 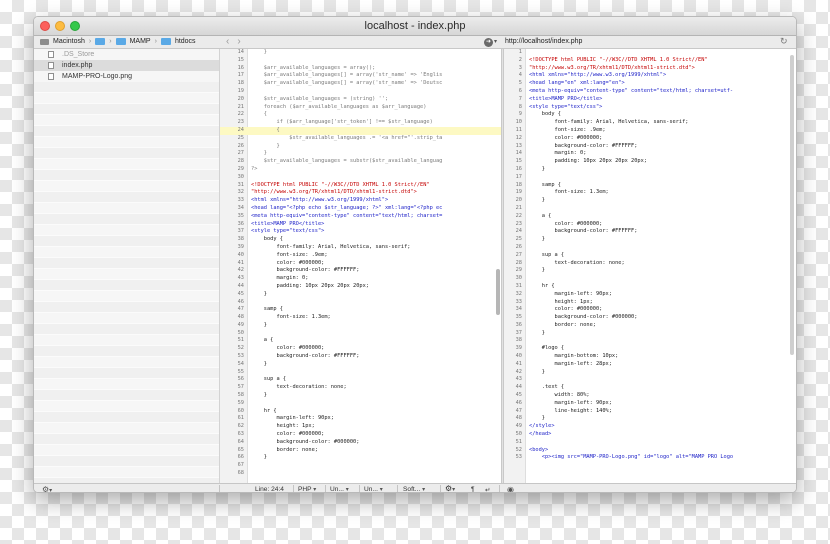 I want to click on back-arrow-icon: ‹, so click(x=231, y=41).